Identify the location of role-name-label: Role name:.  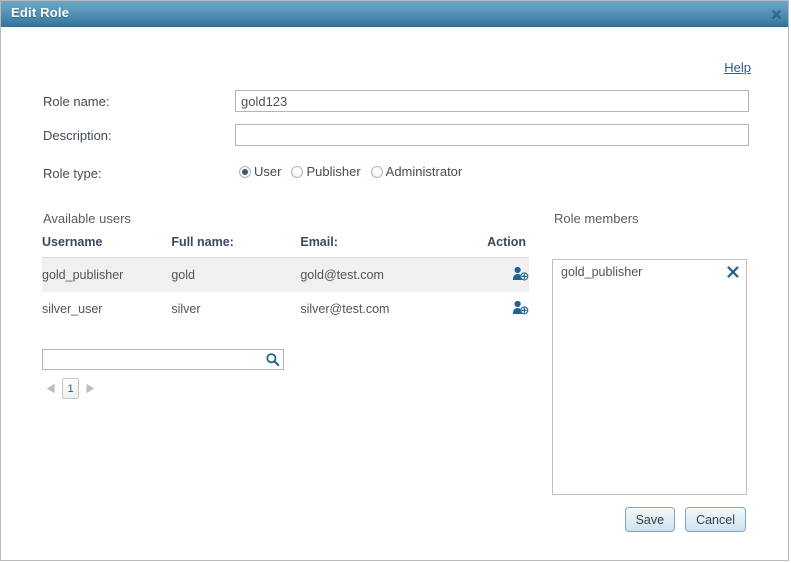
(76, 101).